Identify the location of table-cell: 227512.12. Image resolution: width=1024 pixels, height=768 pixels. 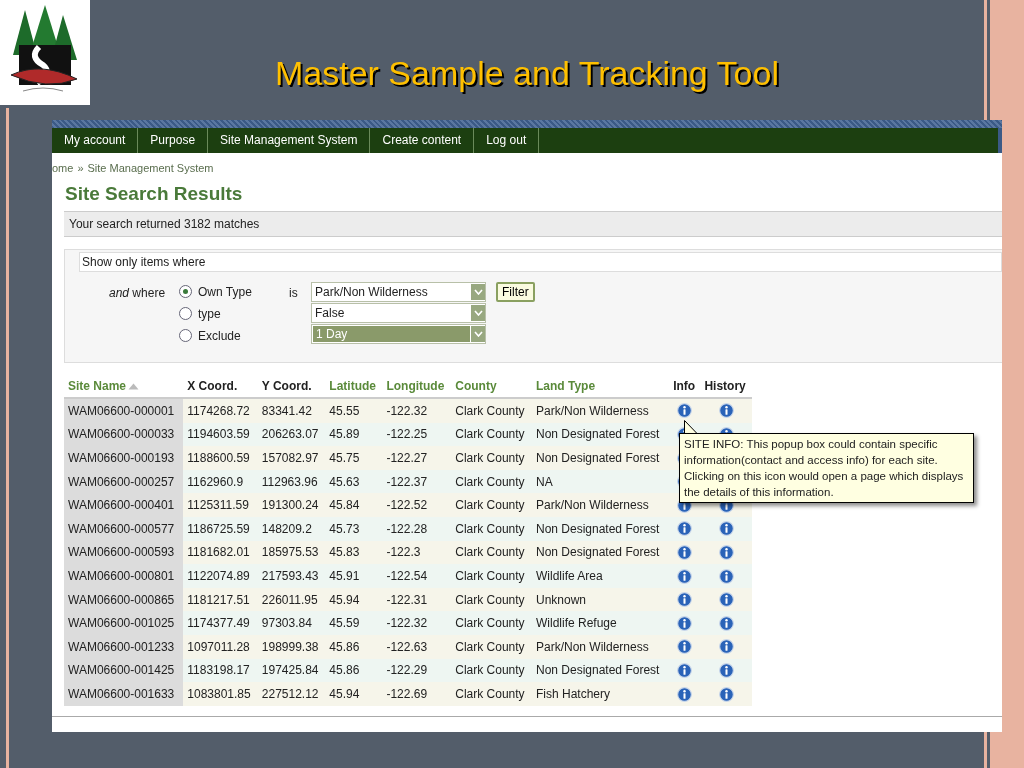
(291, 694).